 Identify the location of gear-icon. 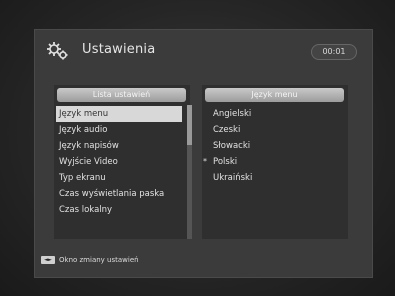
(57, 51).